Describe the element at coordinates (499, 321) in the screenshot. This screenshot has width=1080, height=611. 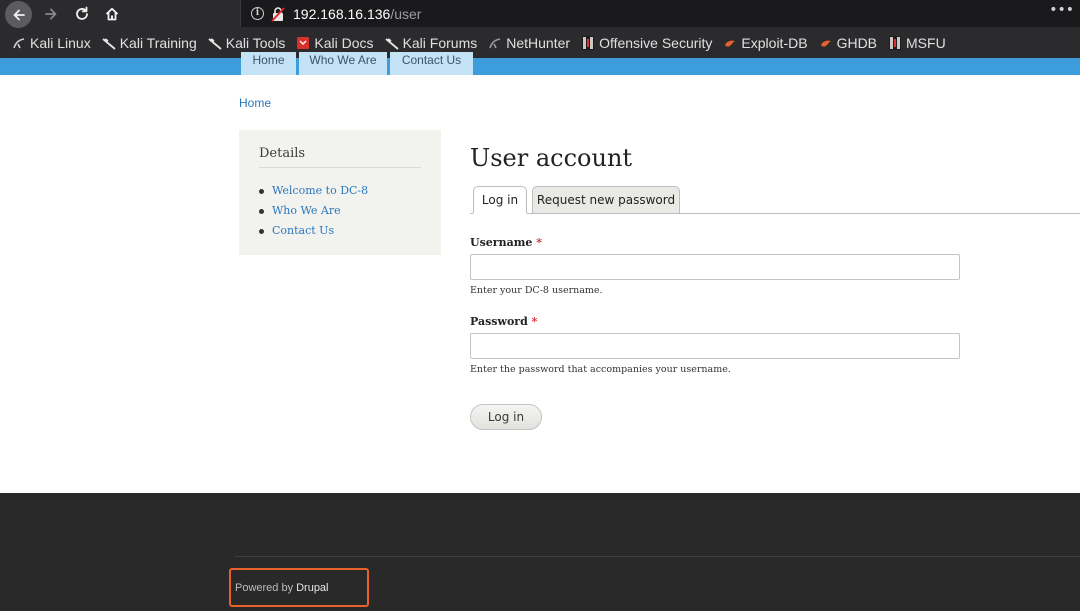
I see `password-label-text: Password` at that location.